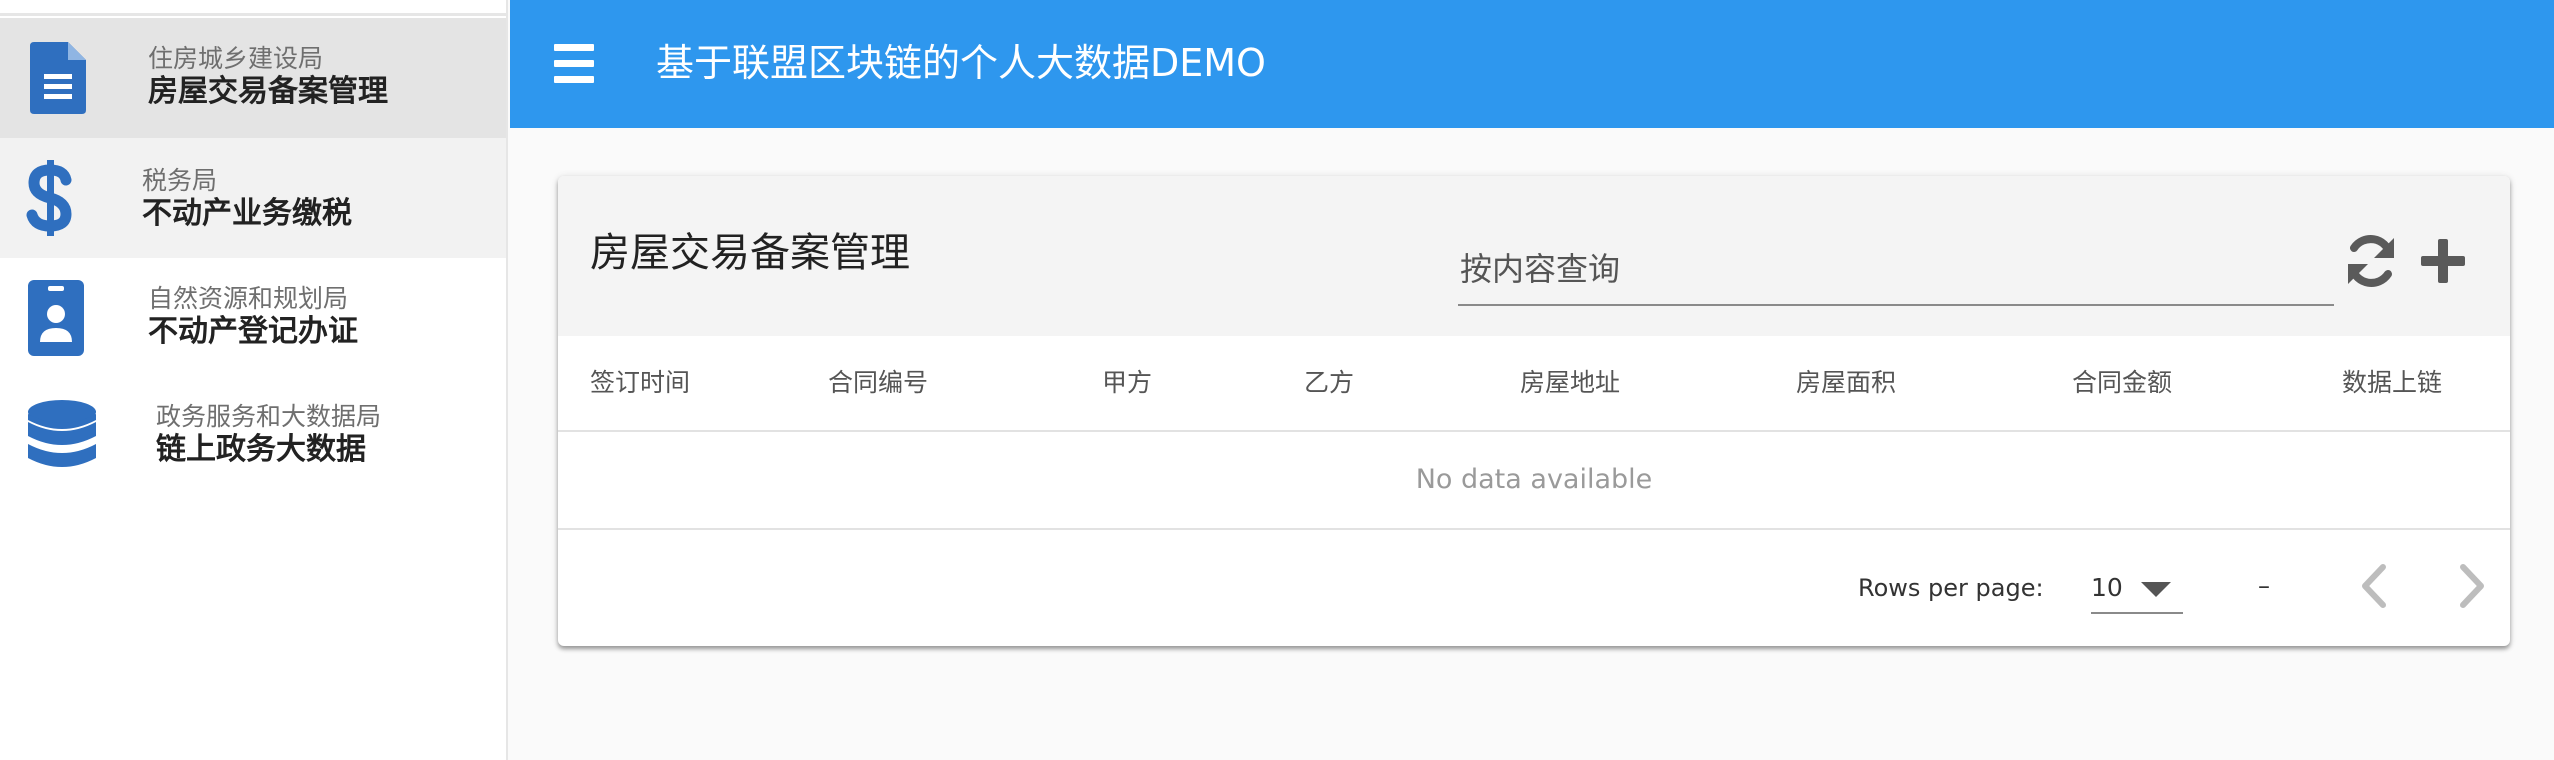  I want to click on rows-per-page-value: 10, so click(2107, 587).